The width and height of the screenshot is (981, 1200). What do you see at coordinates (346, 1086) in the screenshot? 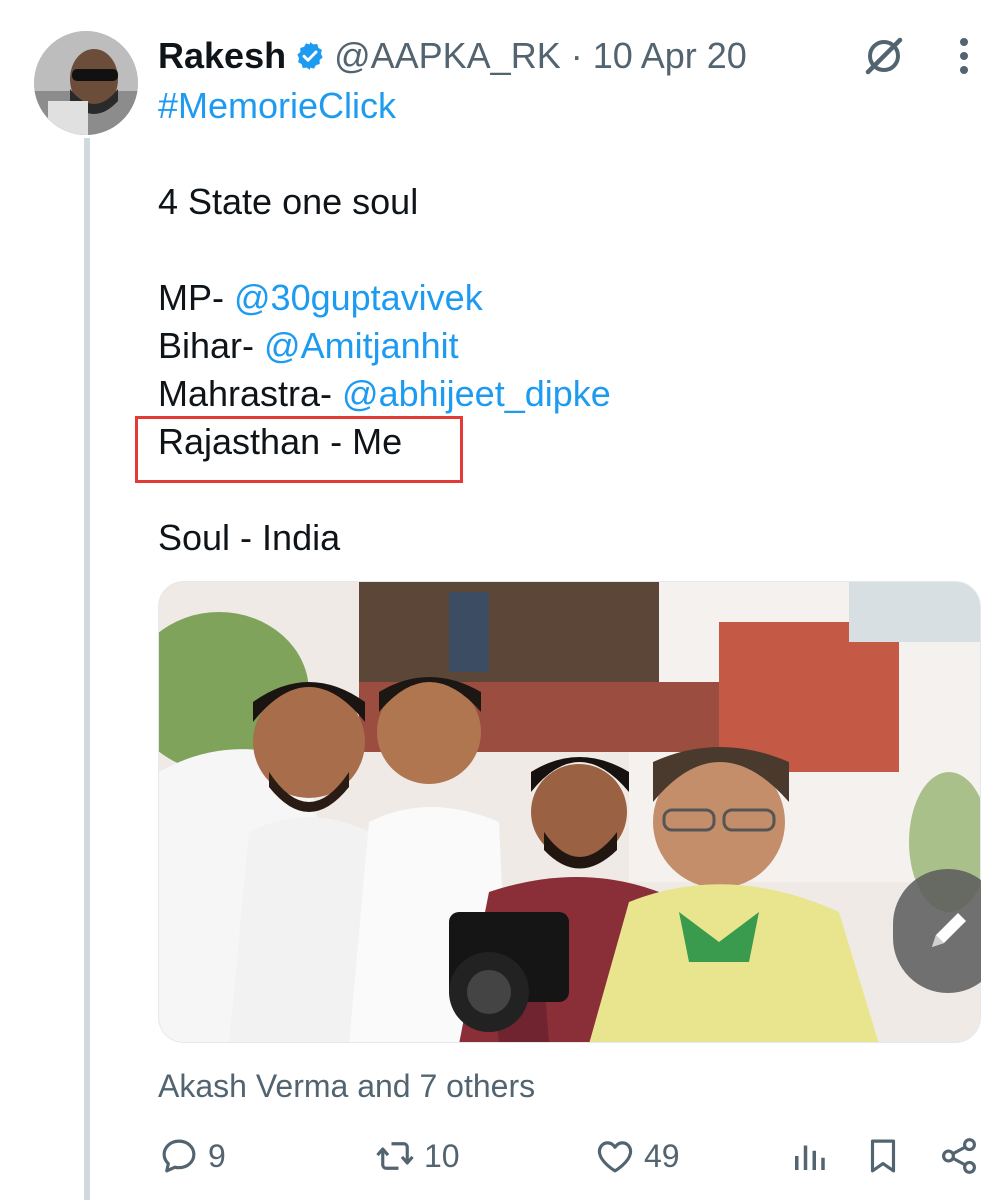
I see `tagged-users: Akash Verma and 7 others` at bounding box center [346, 1086].